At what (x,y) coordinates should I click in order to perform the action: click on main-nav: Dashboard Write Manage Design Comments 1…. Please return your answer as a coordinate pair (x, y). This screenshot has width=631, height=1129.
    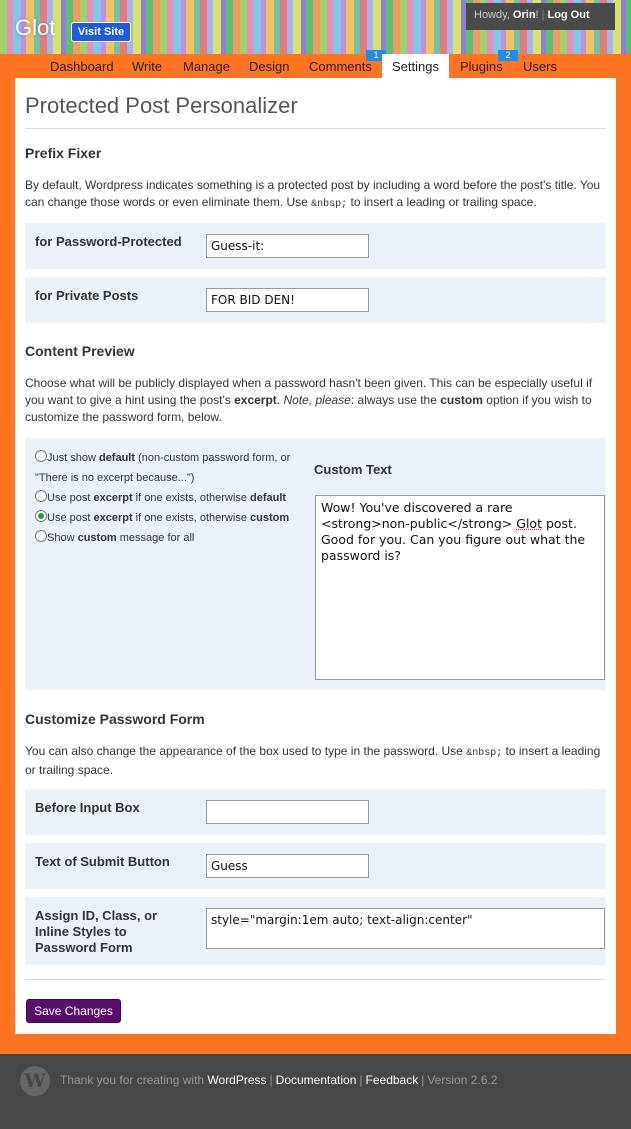
    Looking at the image, I should click on (315, 64).